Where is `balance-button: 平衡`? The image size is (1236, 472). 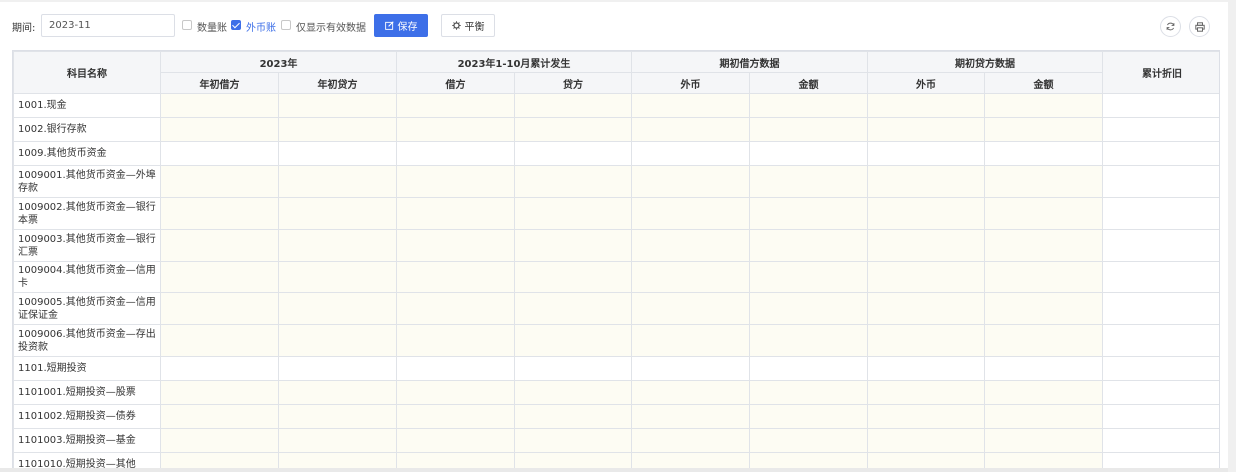 balance-button: 平衡 is located at coordinates (468, 25).